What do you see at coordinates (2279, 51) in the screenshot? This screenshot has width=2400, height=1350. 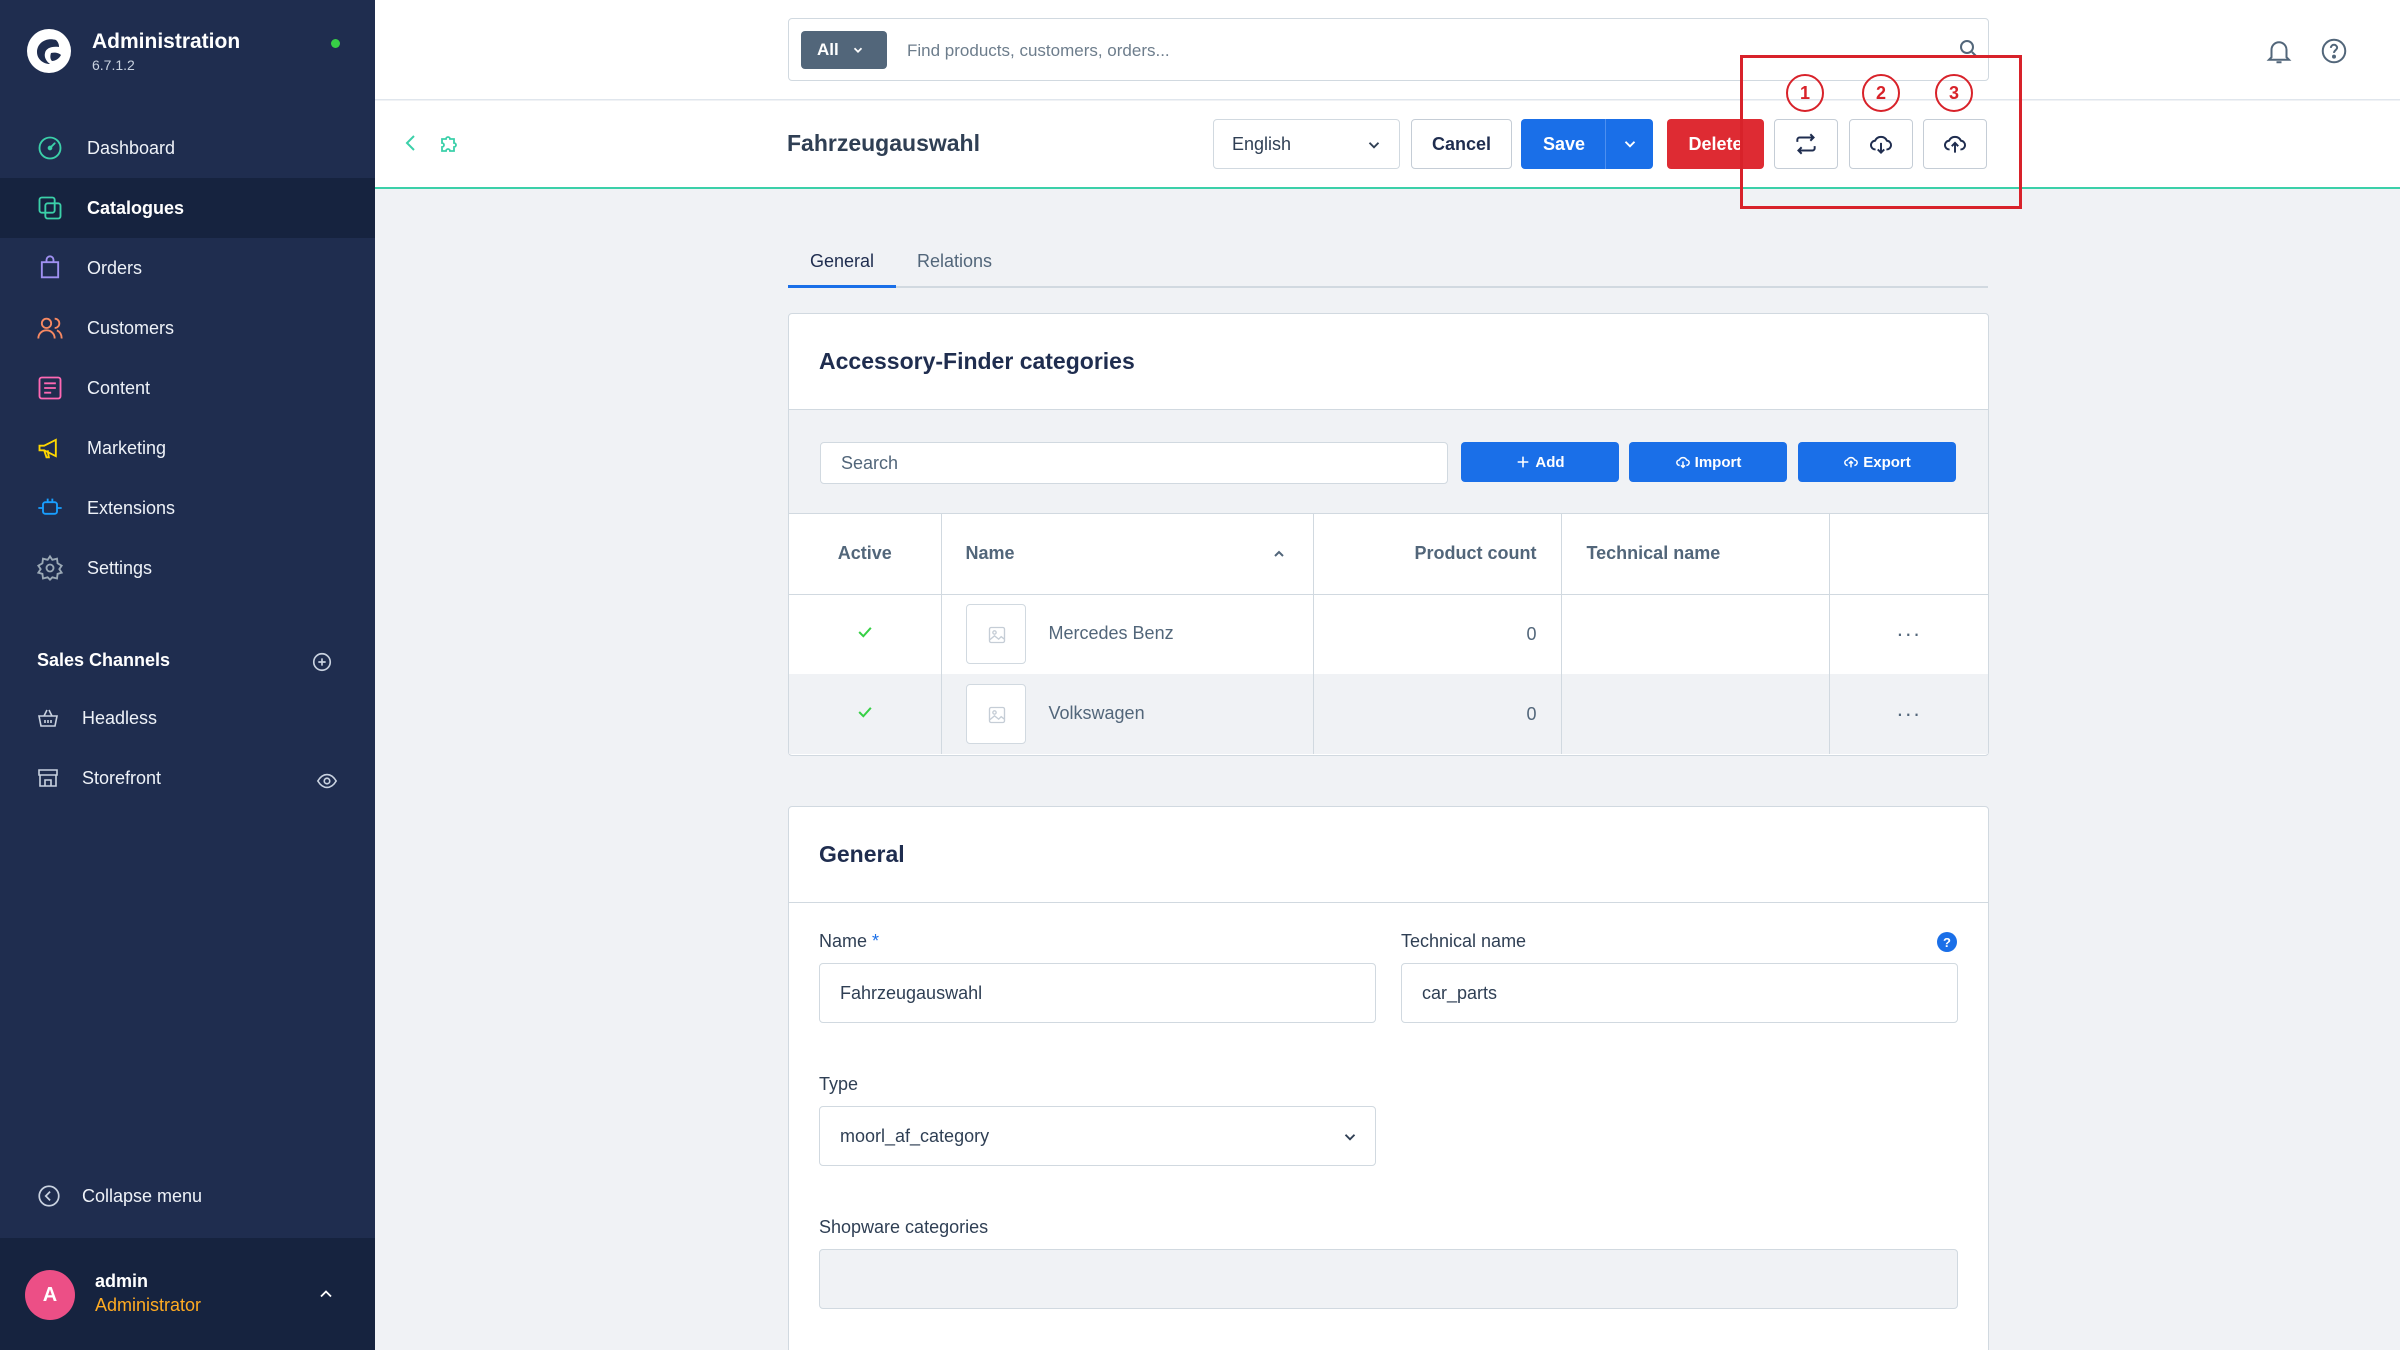 I see `bell-icon` at bounding box center [2279, 51].